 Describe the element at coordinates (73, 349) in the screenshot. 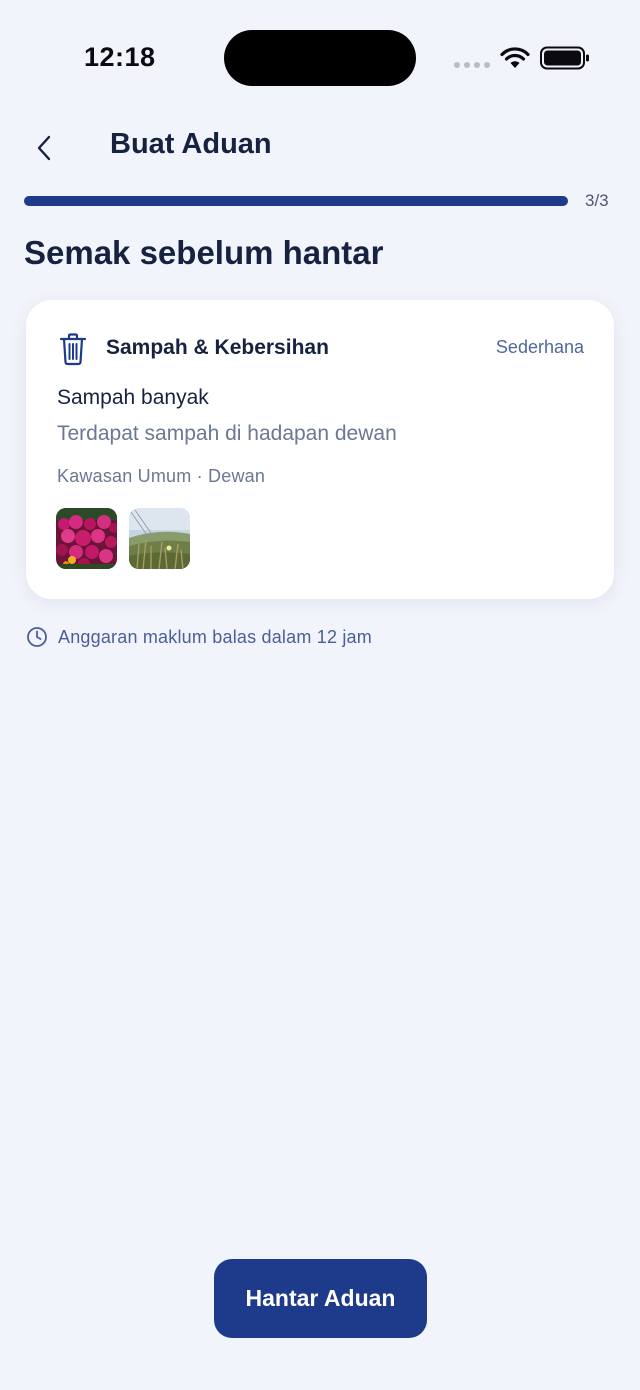

I see `trash-icon` at that location.